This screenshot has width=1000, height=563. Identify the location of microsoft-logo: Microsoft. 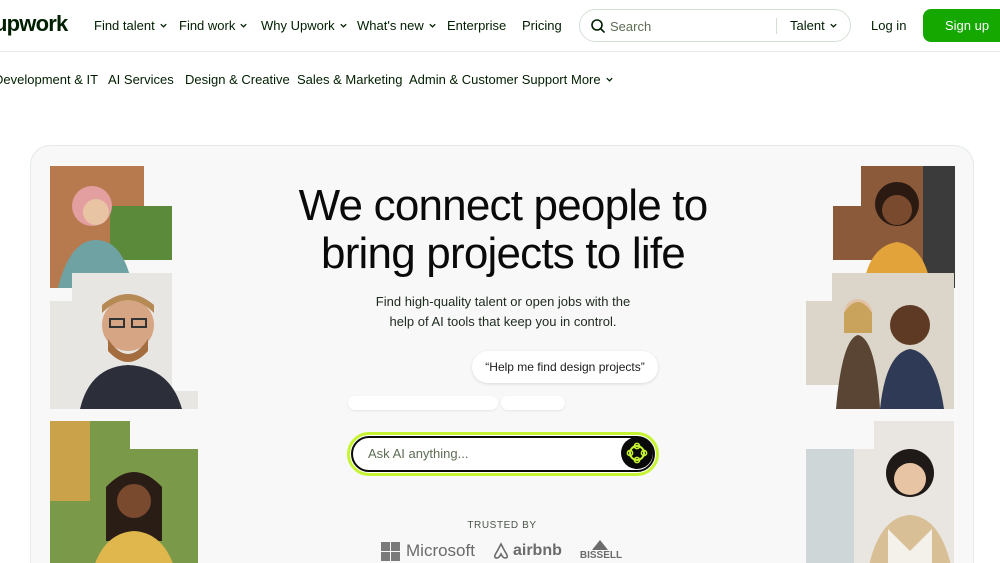
(428, 551).